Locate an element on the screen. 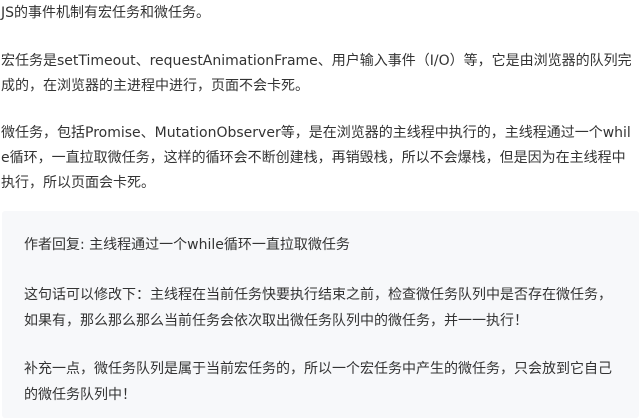 Image resolution: width=639 pixels, height=418 pixels. comment-paragraph: JS的事件机制有宏任务和微任务。 is located at coordinates (106, 13).